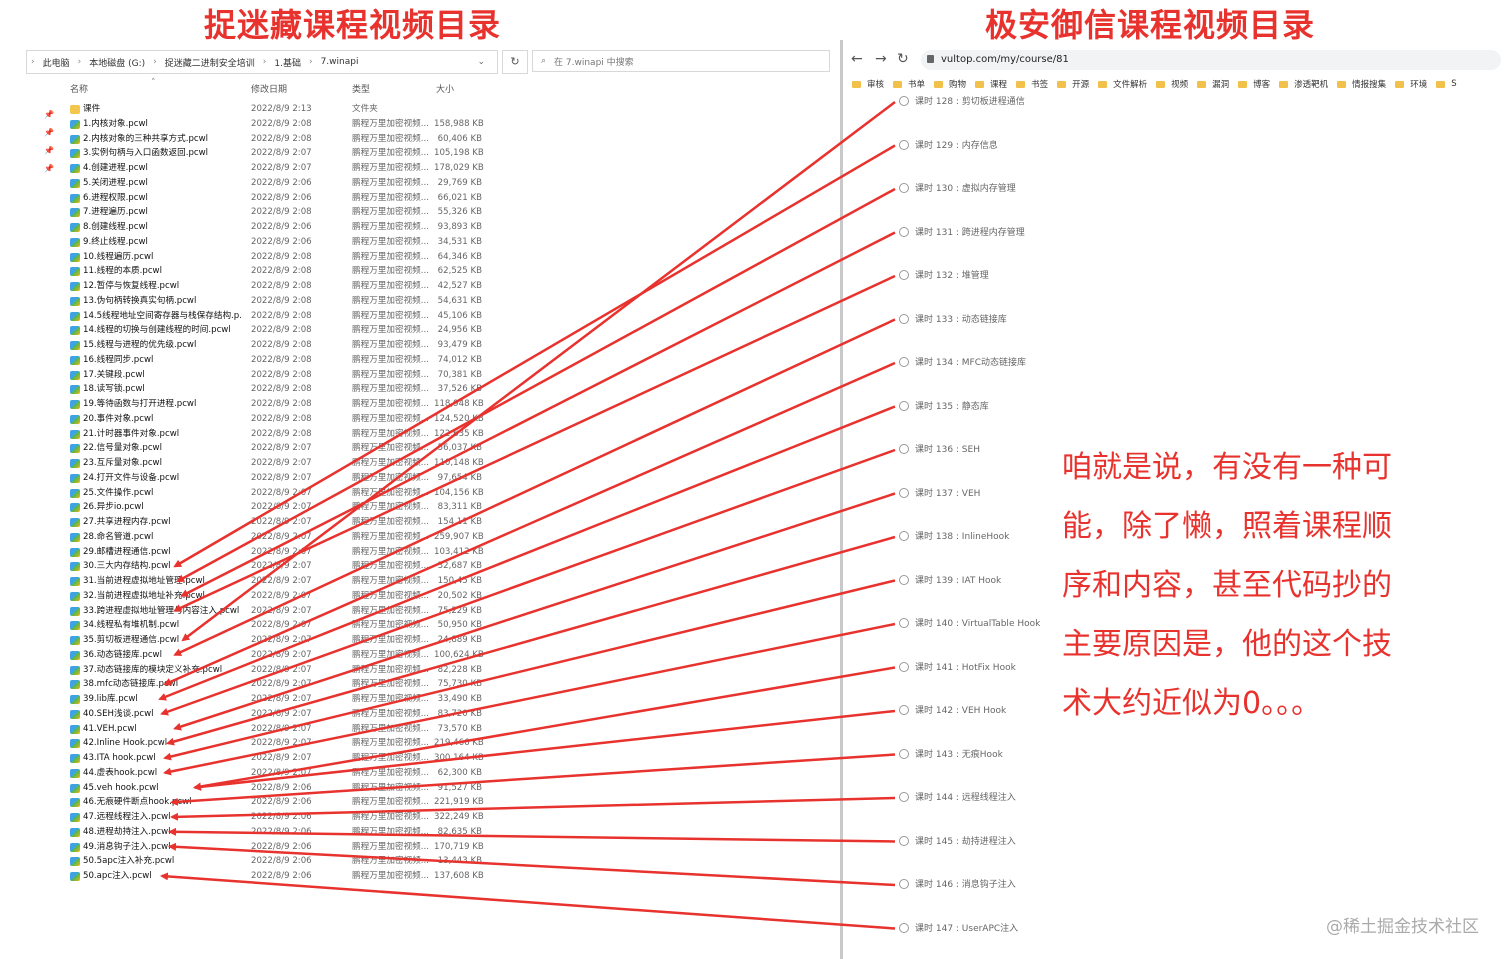  What do you see at coordinates (445, 88) in the screenshot?
I see `column-header-size: 大小` at bounding box center [445, 88].